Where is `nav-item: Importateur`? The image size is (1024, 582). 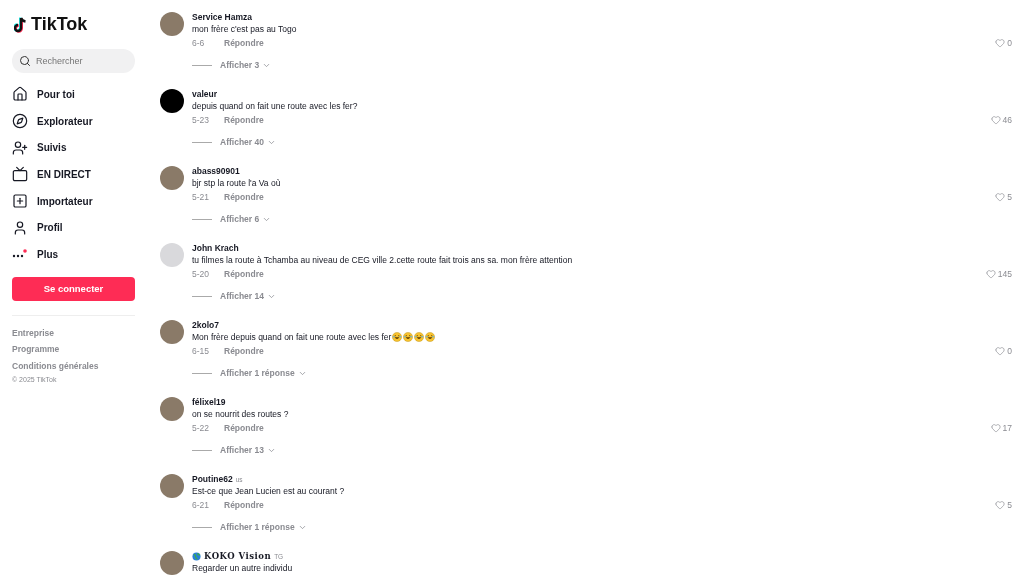 nav-item: Importateur is located at coordinates (73, 201).